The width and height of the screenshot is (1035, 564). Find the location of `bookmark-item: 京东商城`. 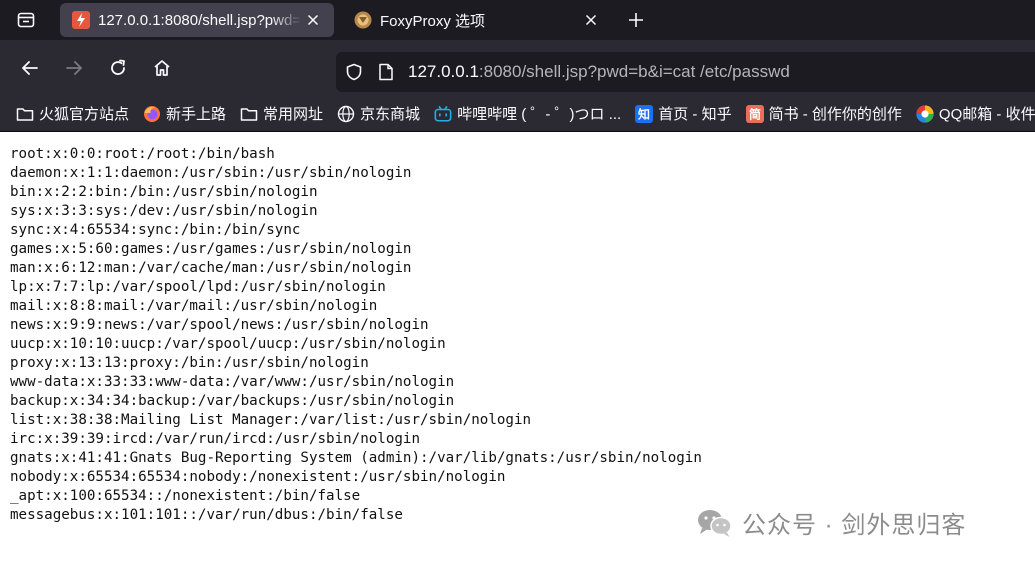

bookmark-item: 京东商城 is located at coordinates (378, 113).